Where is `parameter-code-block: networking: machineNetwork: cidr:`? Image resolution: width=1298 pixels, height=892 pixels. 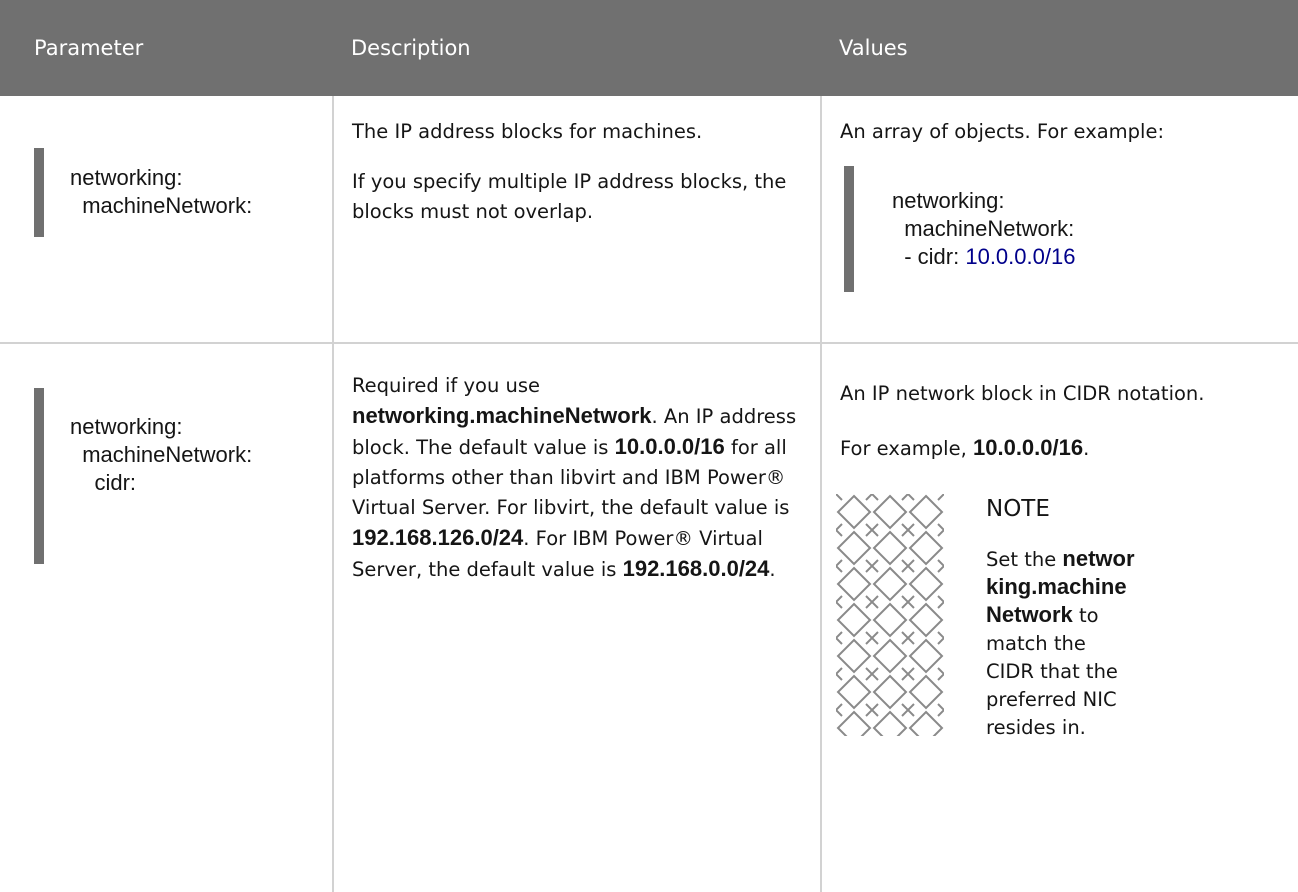 parameter-code-block: networking: machineNetwork: cidr: is located at coordinates (183, 476).